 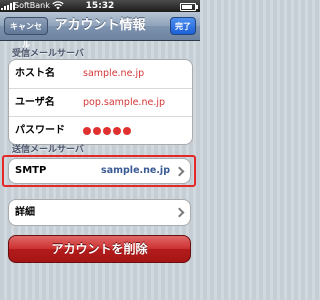 I want to click on incoming-server-header: 受信メールサーバ, so click(x=48, y=54).